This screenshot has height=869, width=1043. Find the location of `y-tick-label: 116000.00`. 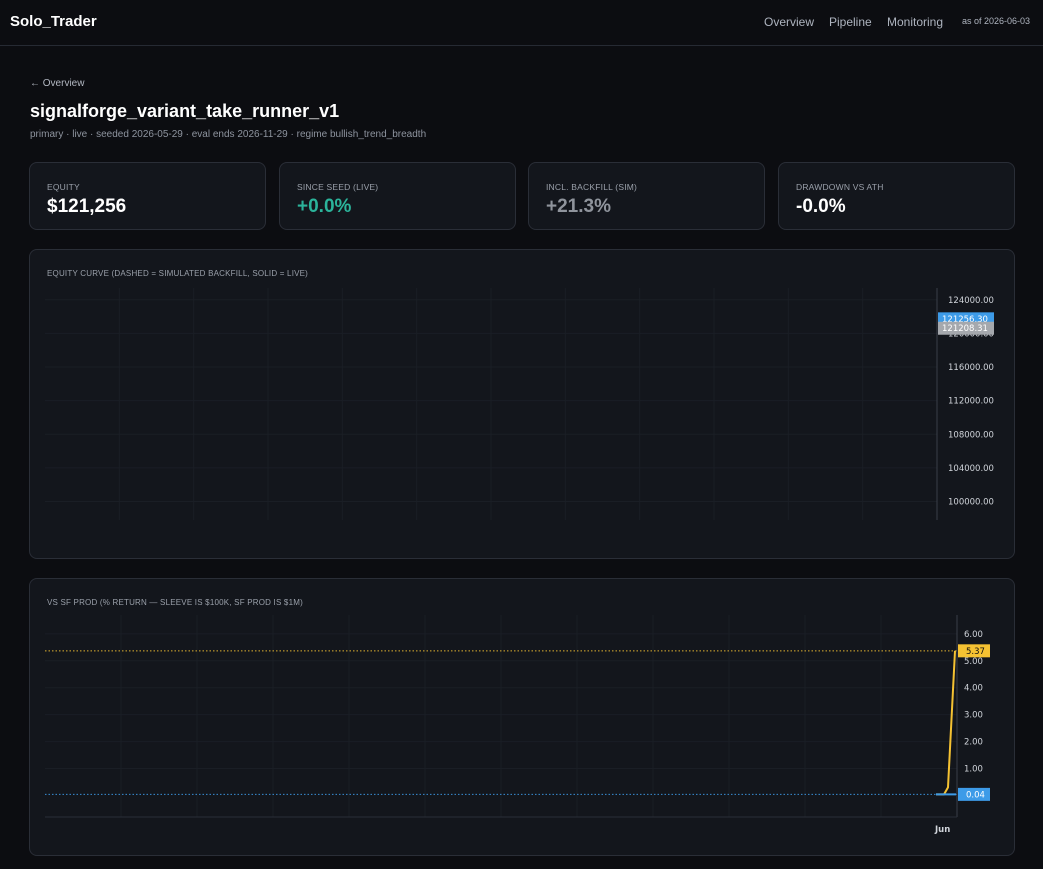

y-tick-label: 116000.00 is located at coordinates (971, 368).